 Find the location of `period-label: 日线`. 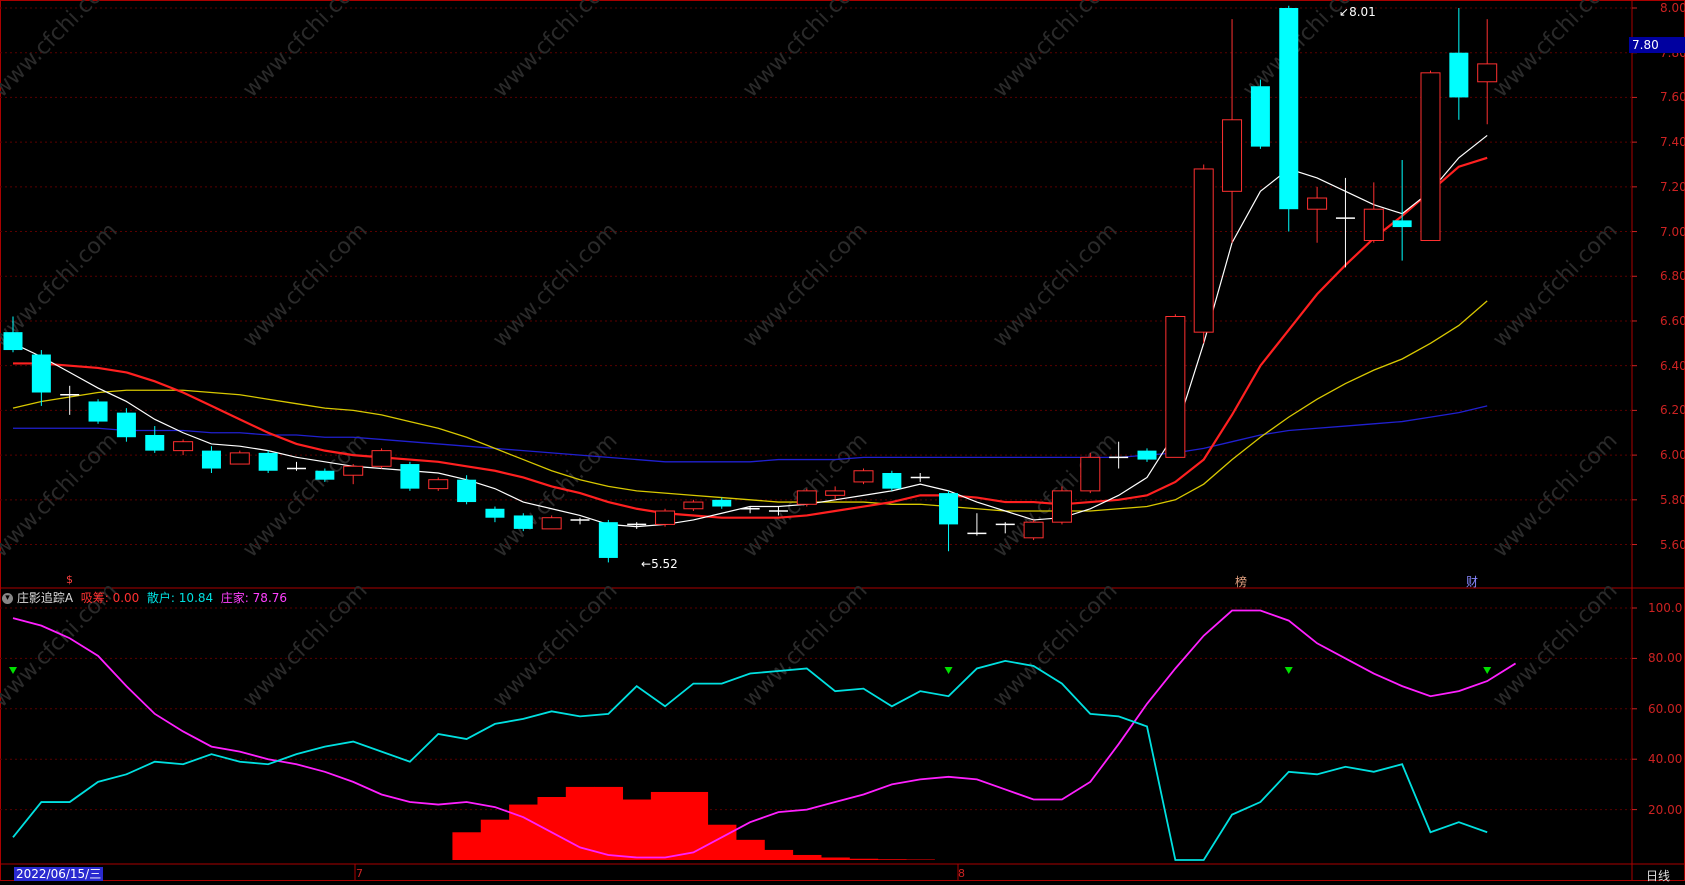

period-label: 日线 is located at coordinates (1658, 875).